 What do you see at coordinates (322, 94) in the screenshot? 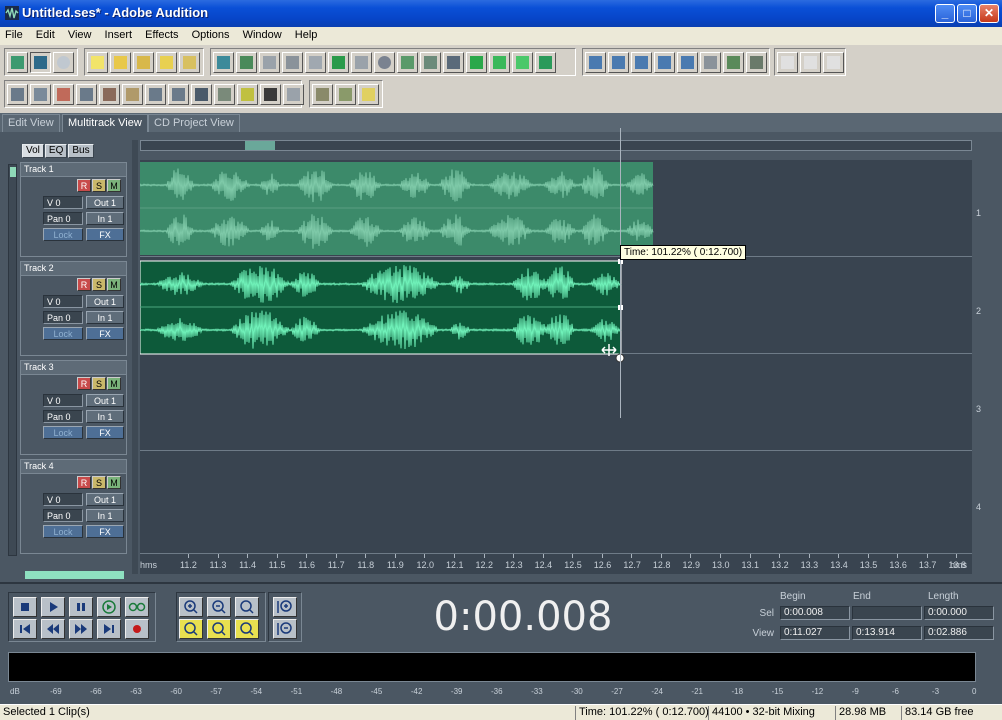
I see `customize-button` at bounding box center [322, 94].